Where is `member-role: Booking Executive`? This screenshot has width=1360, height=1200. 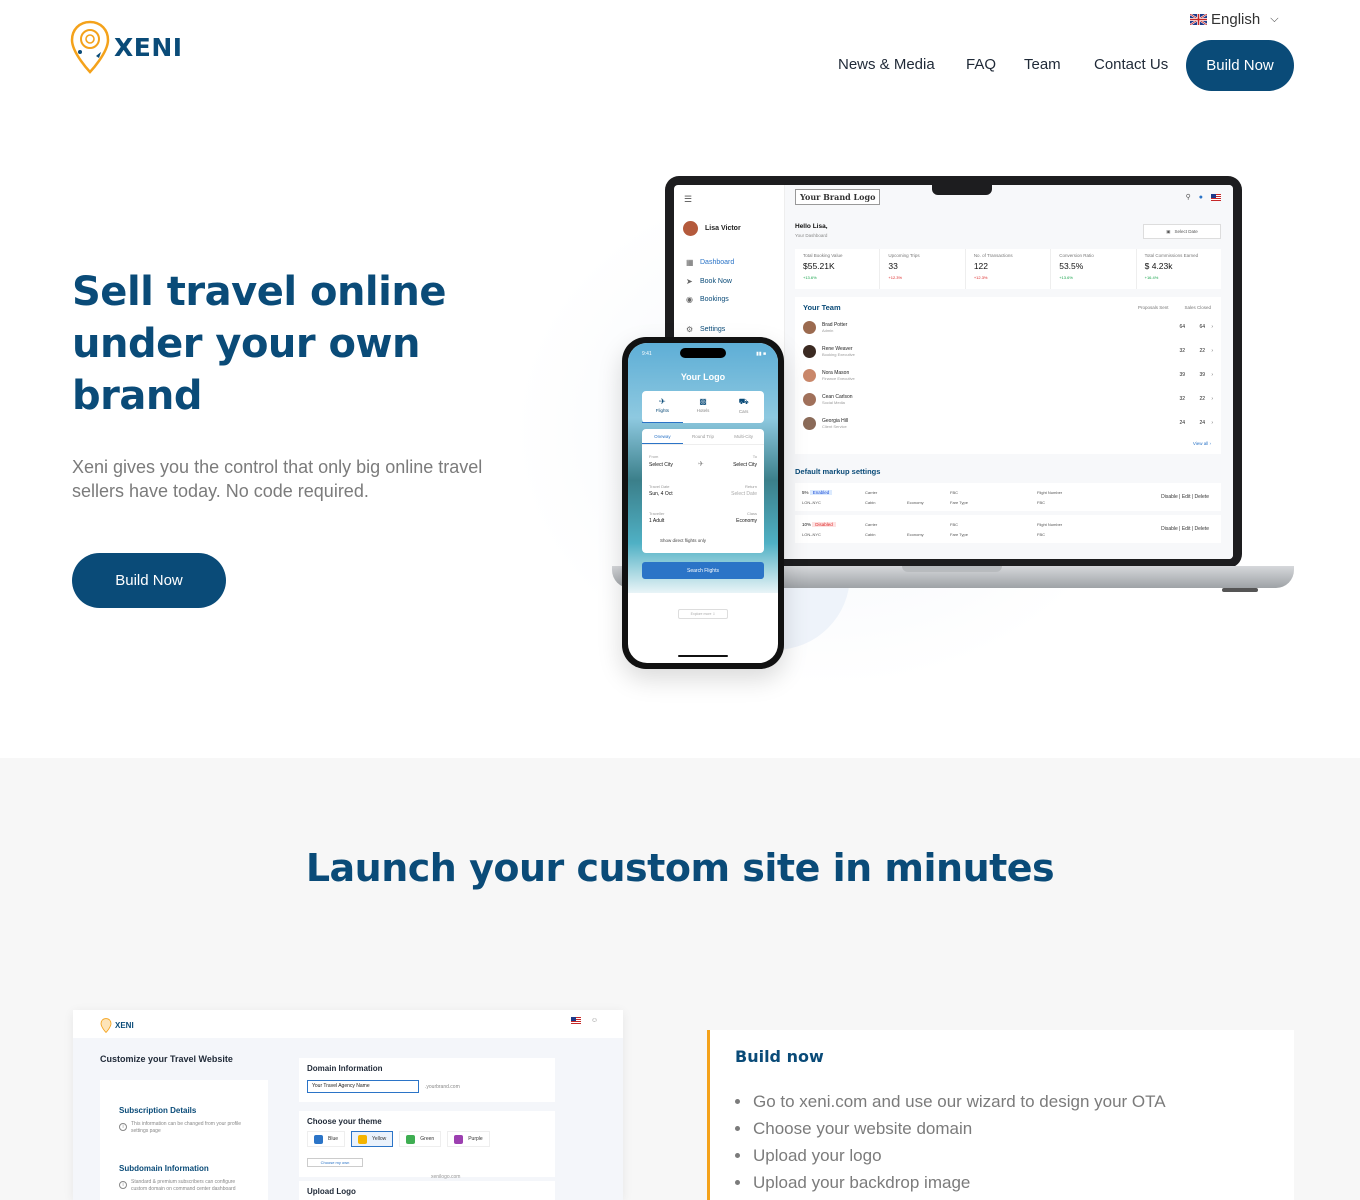
member-role: Booking Executive is located at coordinates (838, 354).